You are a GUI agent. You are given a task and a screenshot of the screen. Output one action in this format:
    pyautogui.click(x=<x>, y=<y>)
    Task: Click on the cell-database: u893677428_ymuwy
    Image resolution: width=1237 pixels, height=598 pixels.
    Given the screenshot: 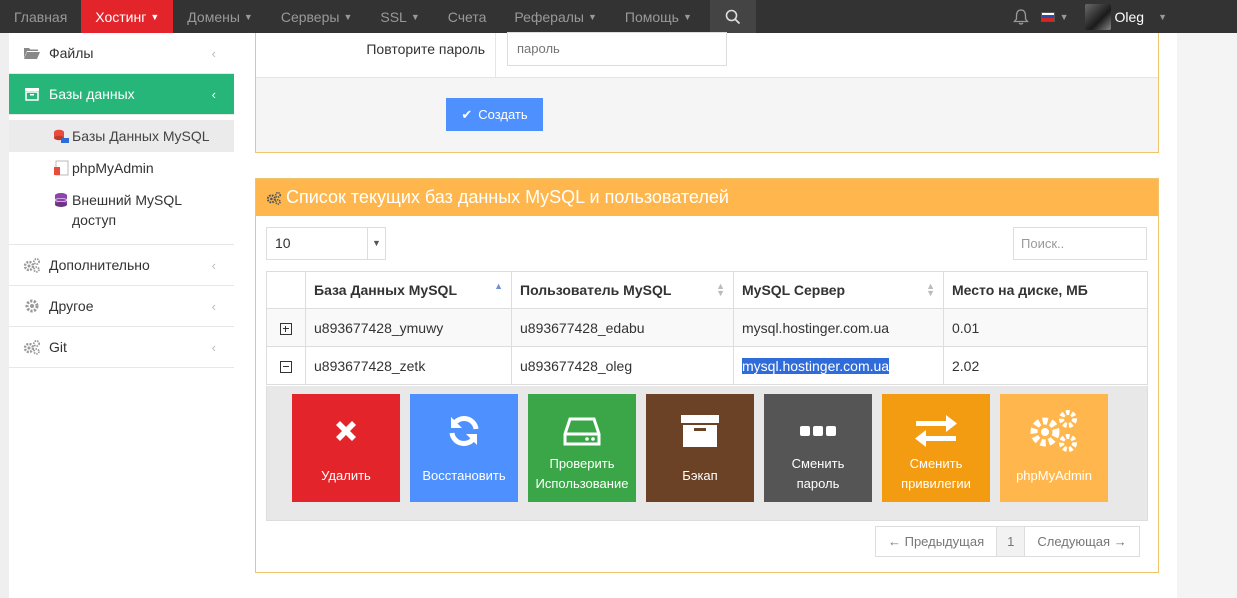 What is the action you would take?
    pyautogui.click(x=408, y=327)
    